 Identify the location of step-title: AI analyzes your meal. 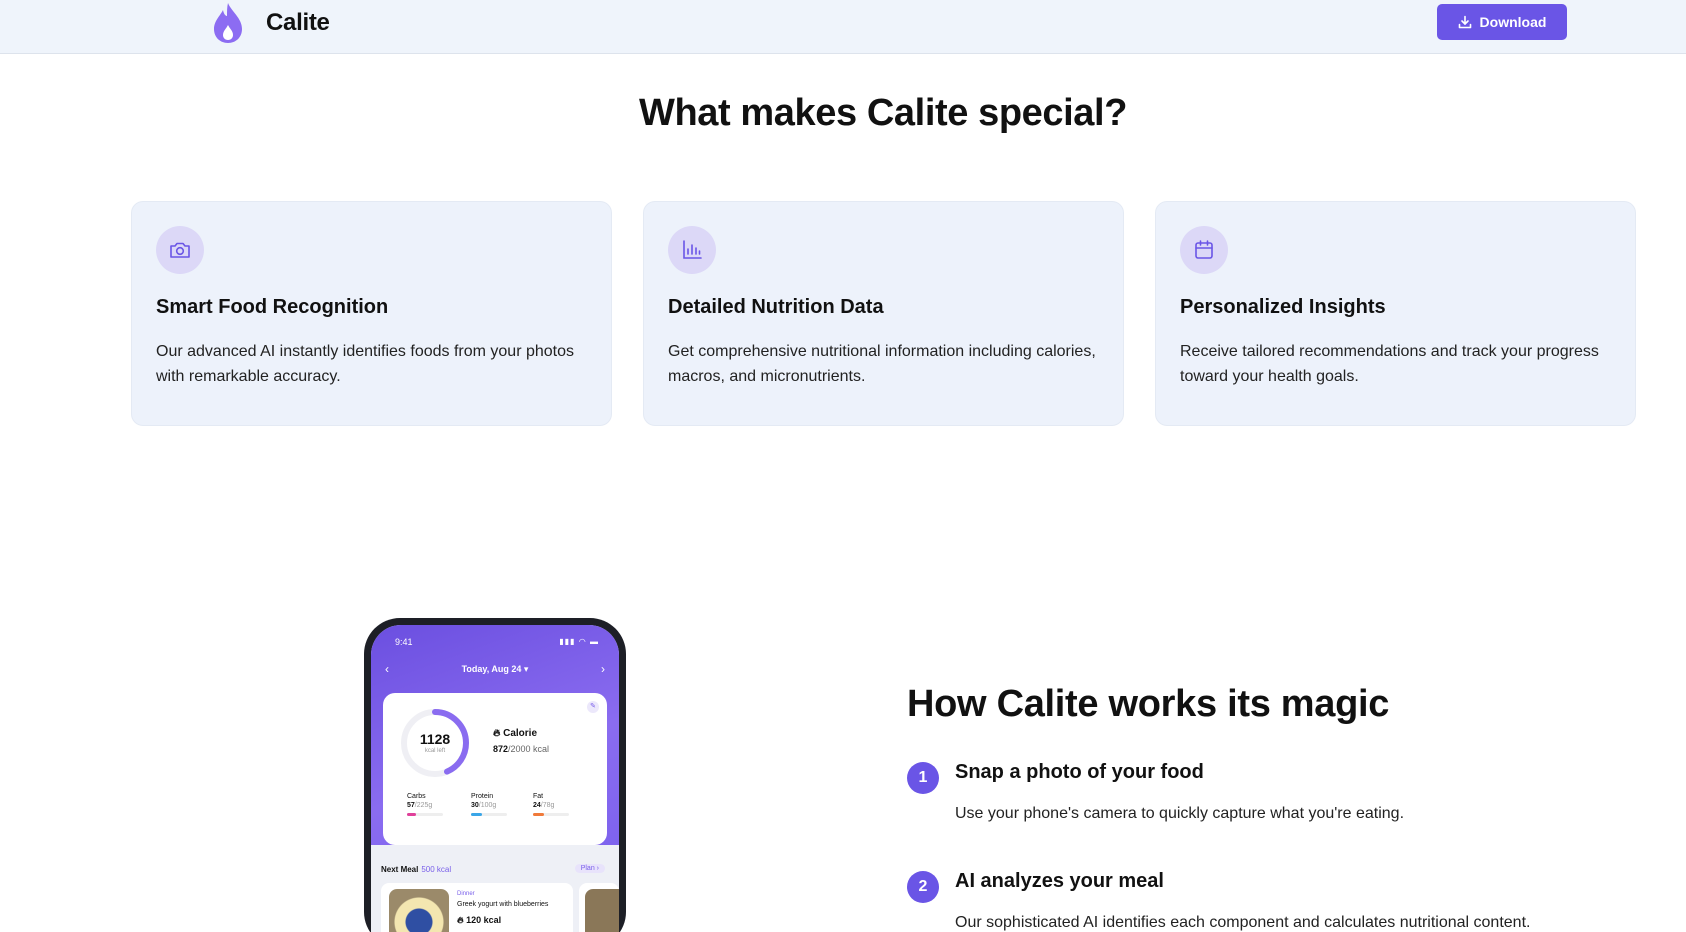
(1059, 881).